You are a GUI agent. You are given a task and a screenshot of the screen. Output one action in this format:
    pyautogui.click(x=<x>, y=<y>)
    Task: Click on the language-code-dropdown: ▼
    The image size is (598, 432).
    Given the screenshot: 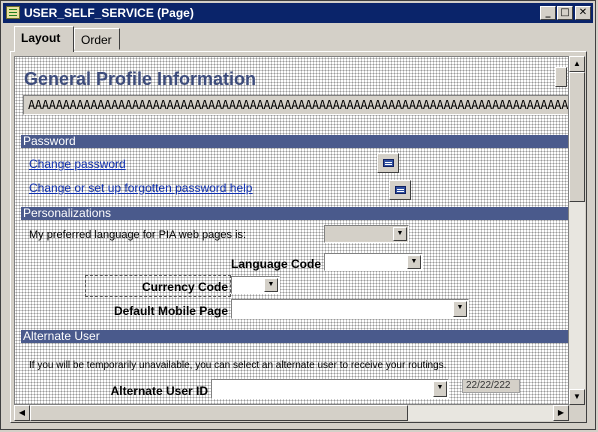 What is the action you would take?
    pyautogui.click(x=373, y=262)
    